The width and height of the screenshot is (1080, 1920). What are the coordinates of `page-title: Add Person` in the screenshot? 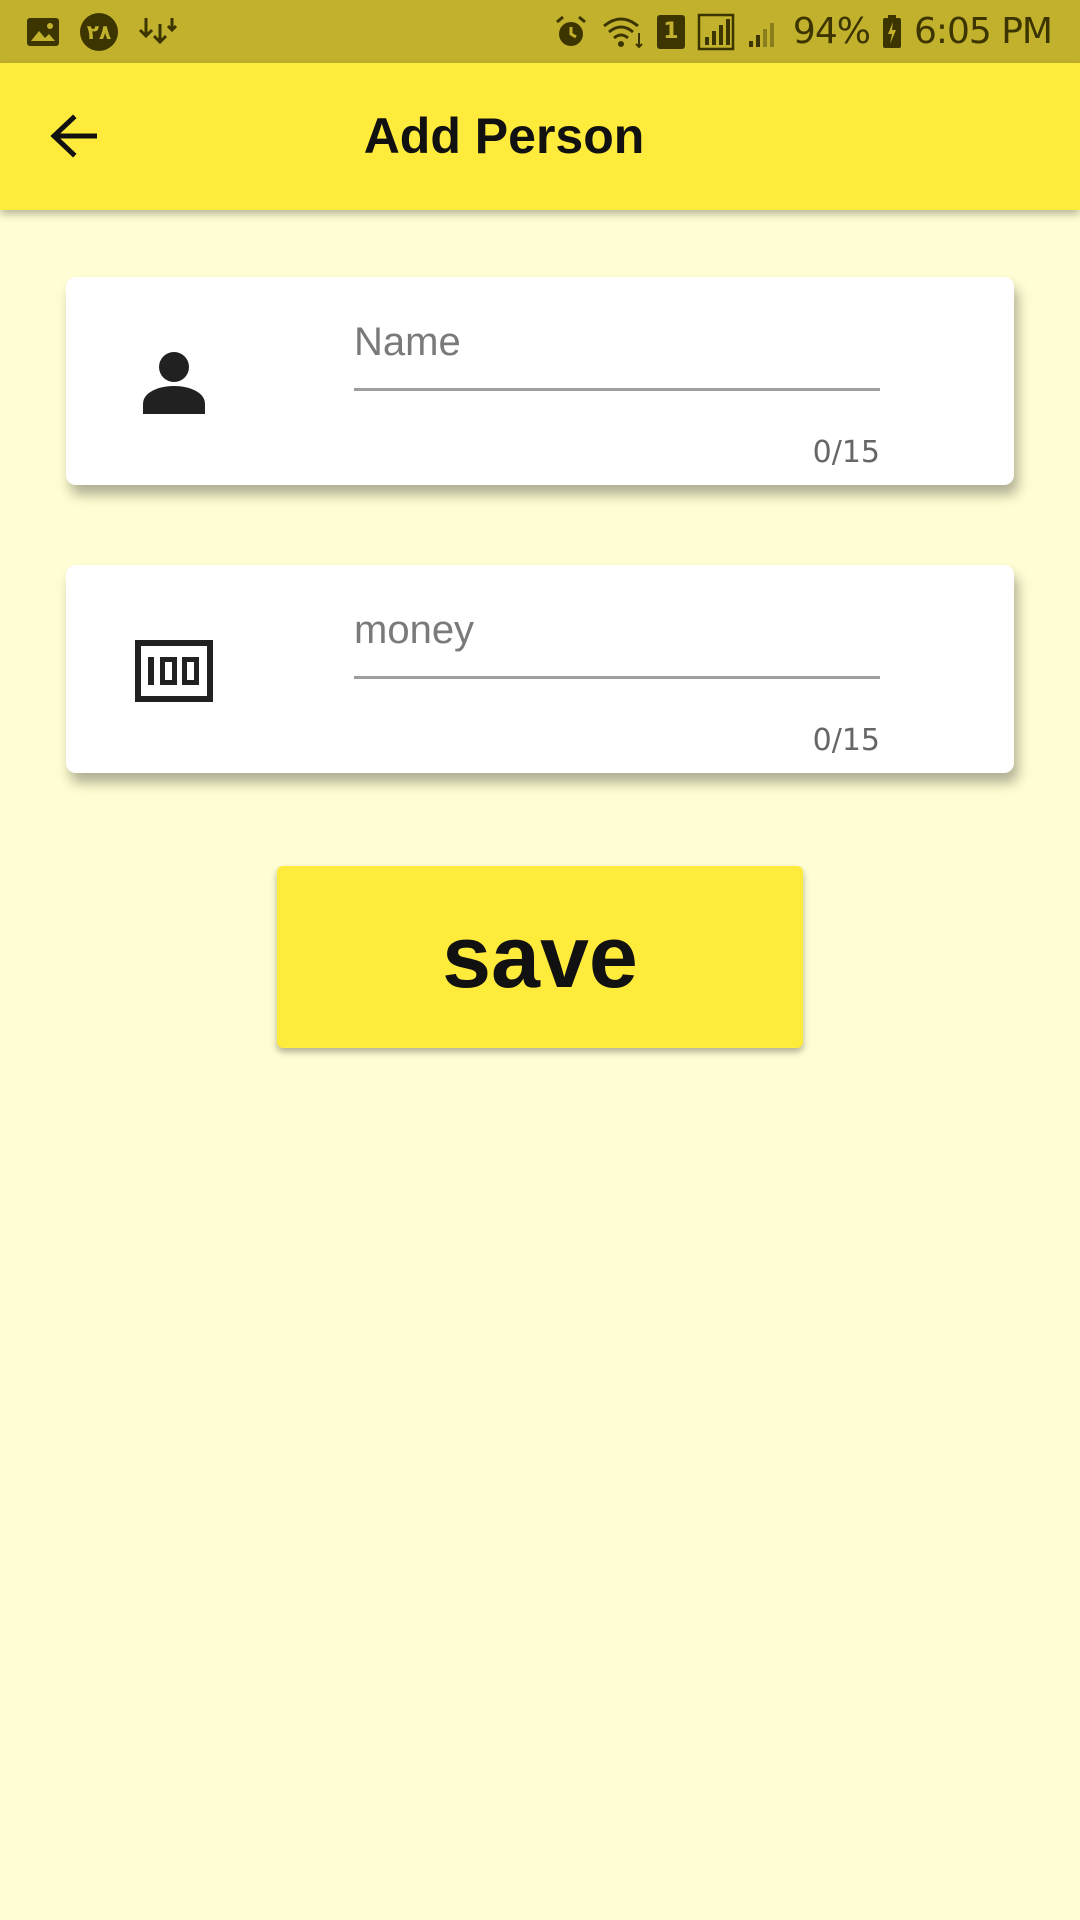 It's located at (504, 136).